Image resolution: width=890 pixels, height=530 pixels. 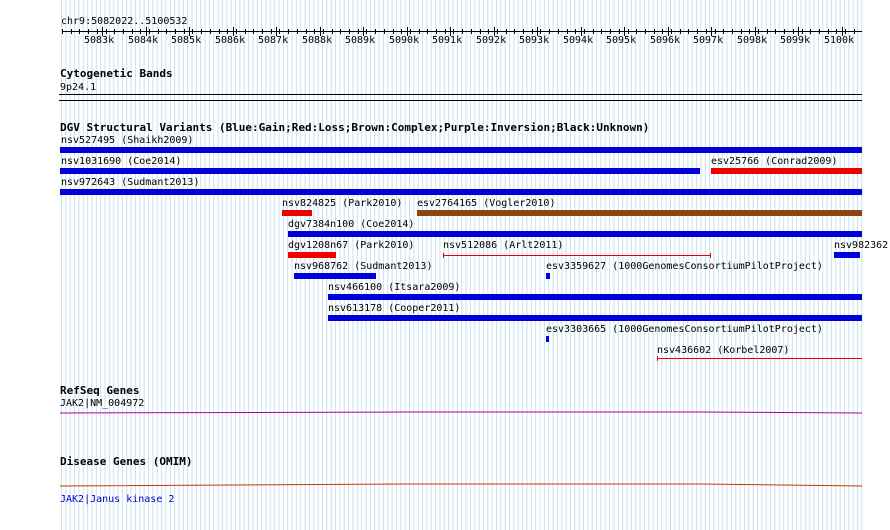 What do you see at coordinates (126, 462) in the screenshot?
I see `omim-track-title: Disease Genes (OMIM)` at bounding box center [126, 462].